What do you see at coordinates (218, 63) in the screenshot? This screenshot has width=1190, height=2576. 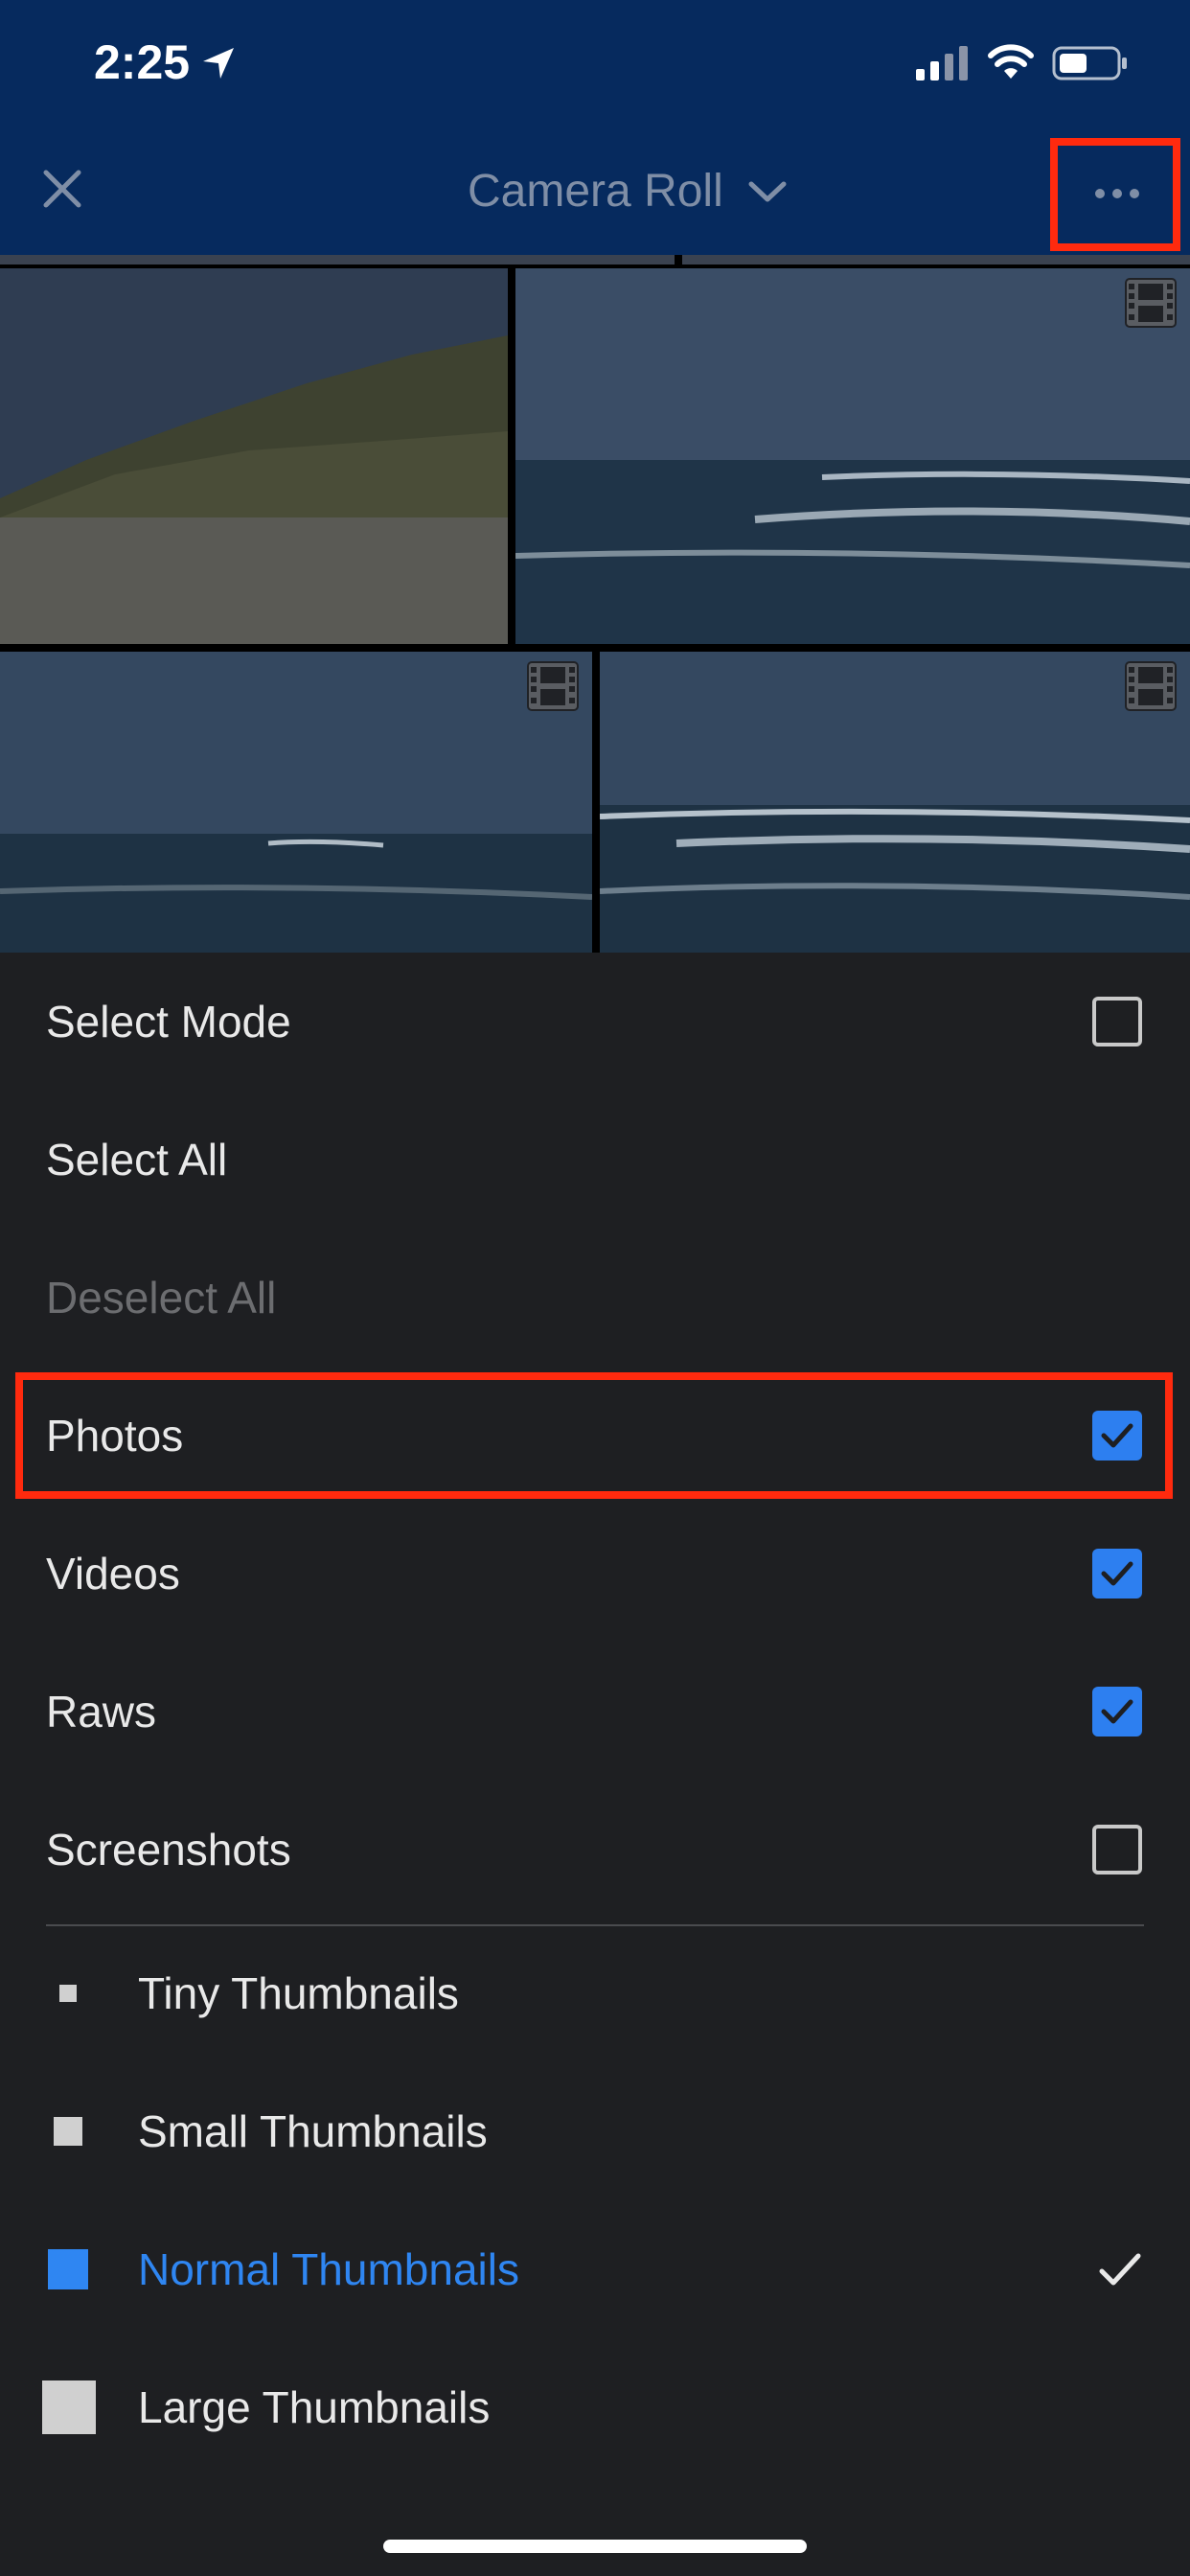 I see `location-arrow-icon` at bounding box center [218, 63].